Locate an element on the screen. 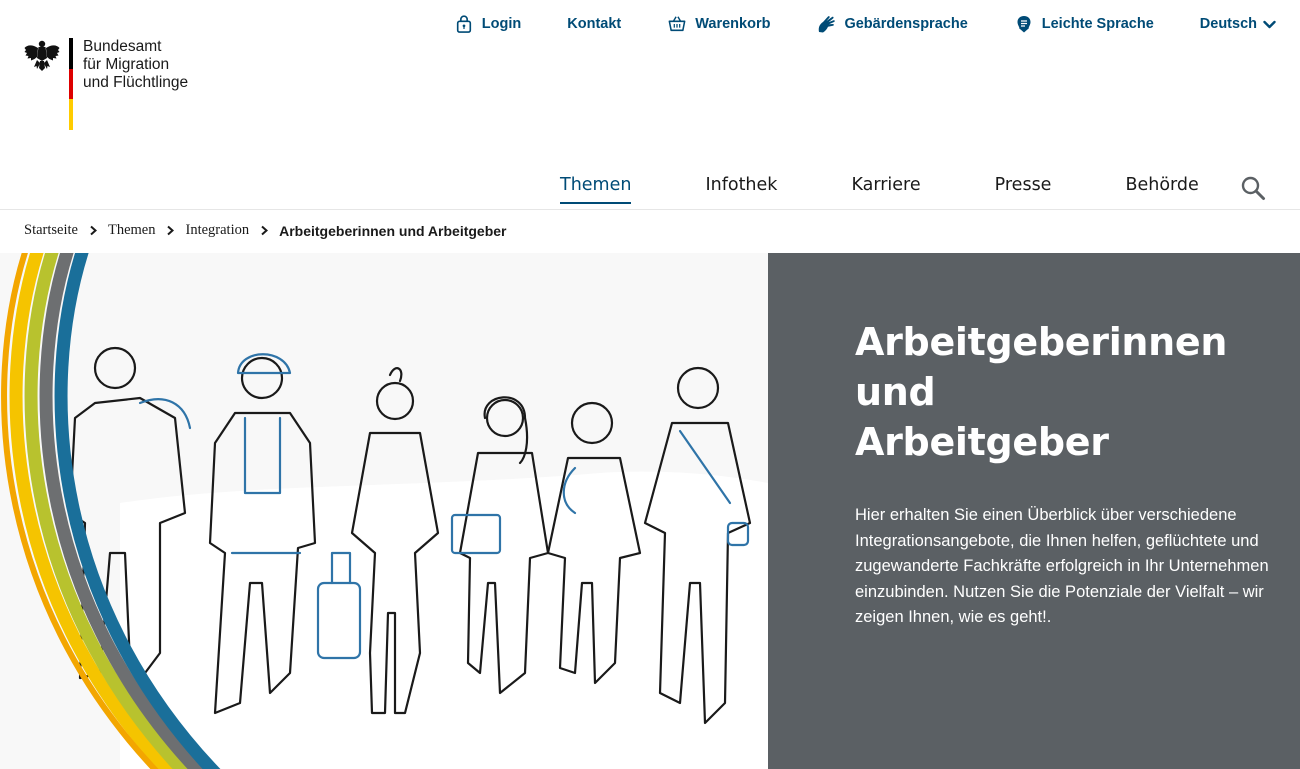  federal-eagle-icon is located at coordinates (42, 55).